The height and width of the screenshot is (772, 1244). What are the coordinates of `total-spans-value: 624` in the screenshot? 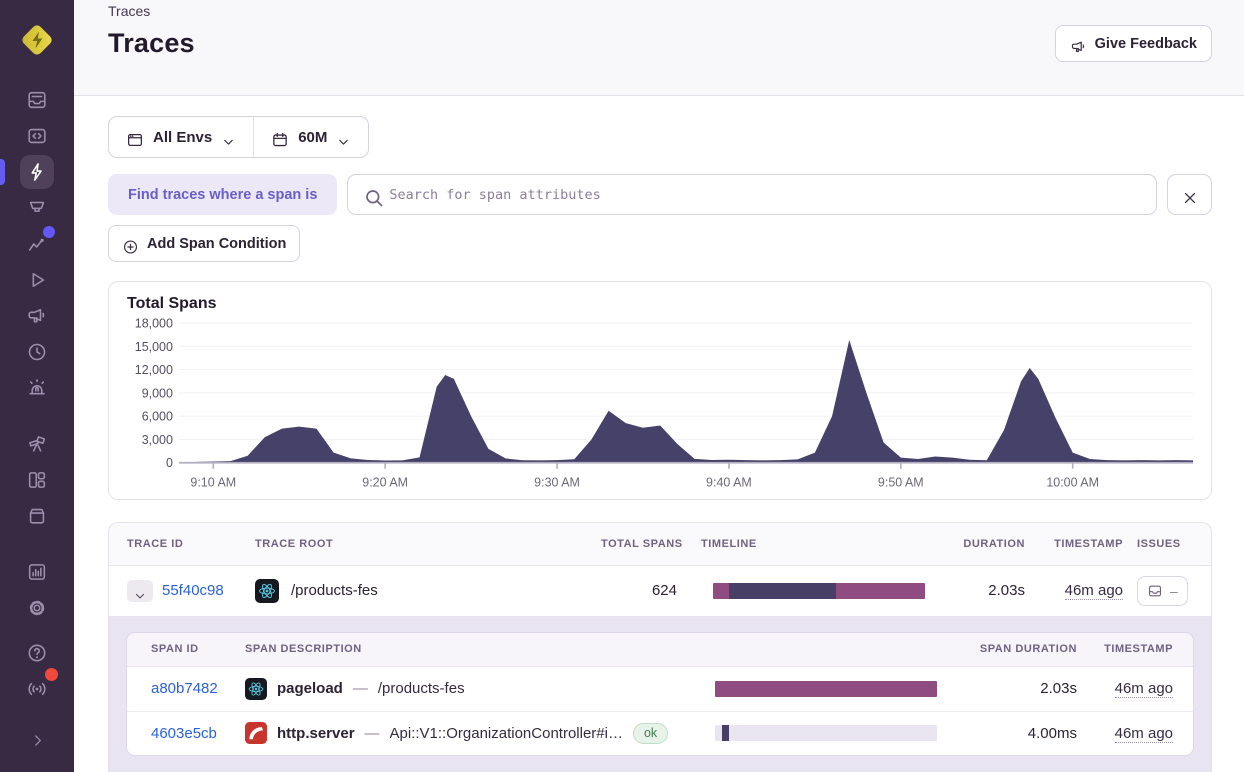 It's located at (664, 591).